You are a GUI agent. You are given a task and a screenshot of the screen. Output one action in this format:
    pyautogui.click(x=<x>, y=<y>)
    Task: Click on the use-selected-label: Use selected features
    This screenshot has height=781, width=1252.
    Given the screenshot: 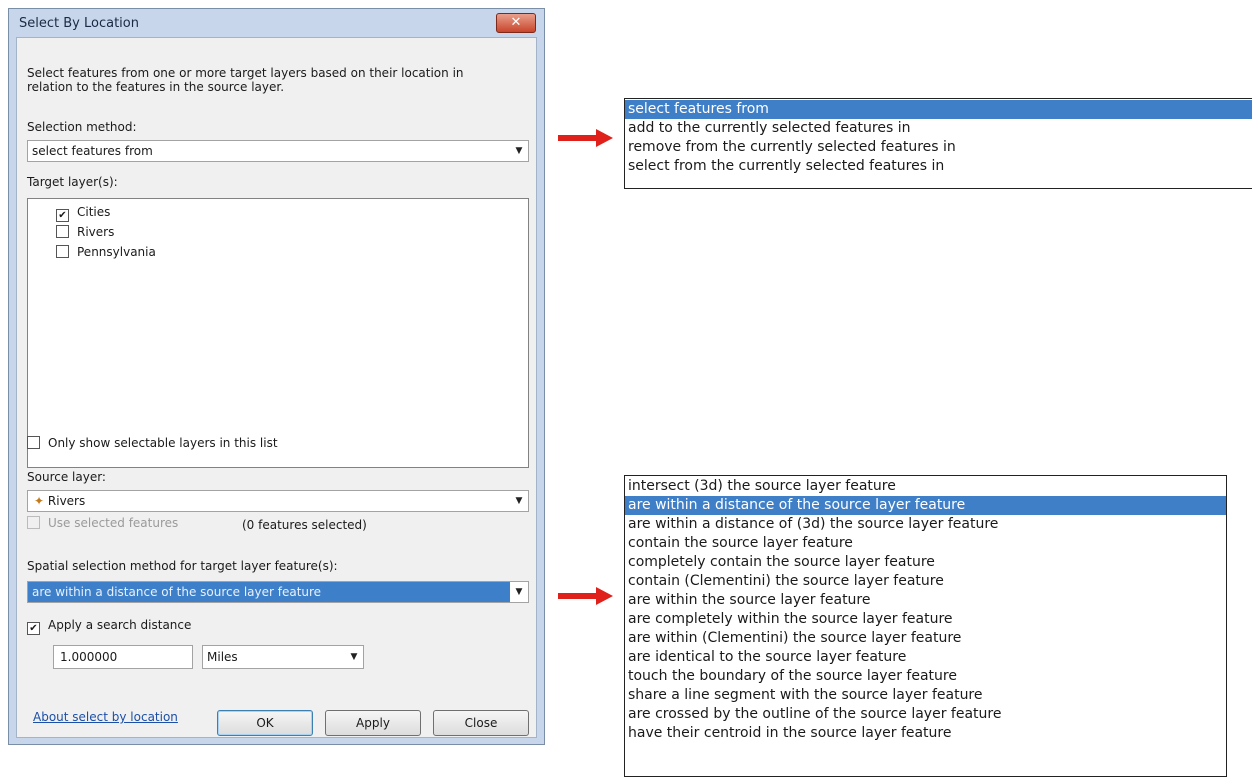 What is the action you would take?
    pyautogui.click(x=113, y=523)
    